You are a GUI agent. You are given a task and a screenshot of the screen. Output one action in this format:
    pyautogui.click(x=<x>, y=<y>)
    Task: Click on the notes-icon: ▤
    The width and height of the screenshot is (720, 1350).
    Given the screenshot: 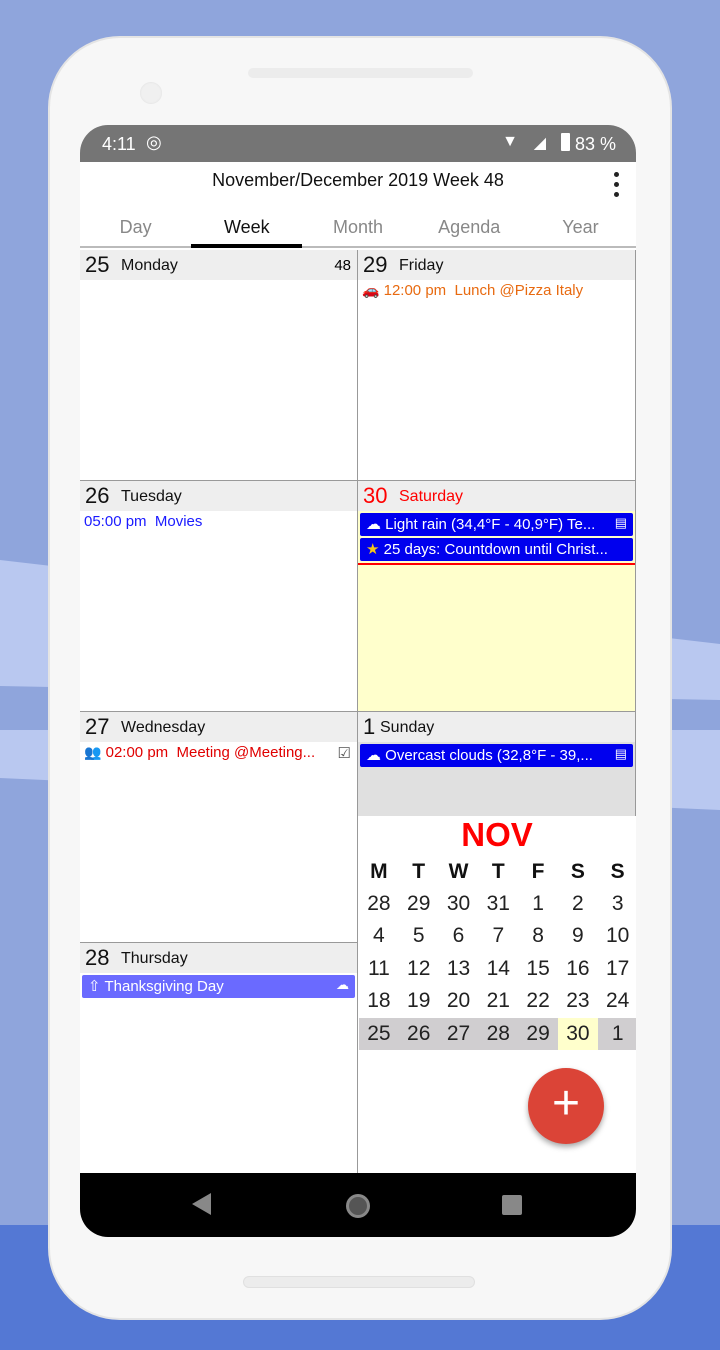 What is the action you would take?
    pyautogui.click(x=620, y=522)
    